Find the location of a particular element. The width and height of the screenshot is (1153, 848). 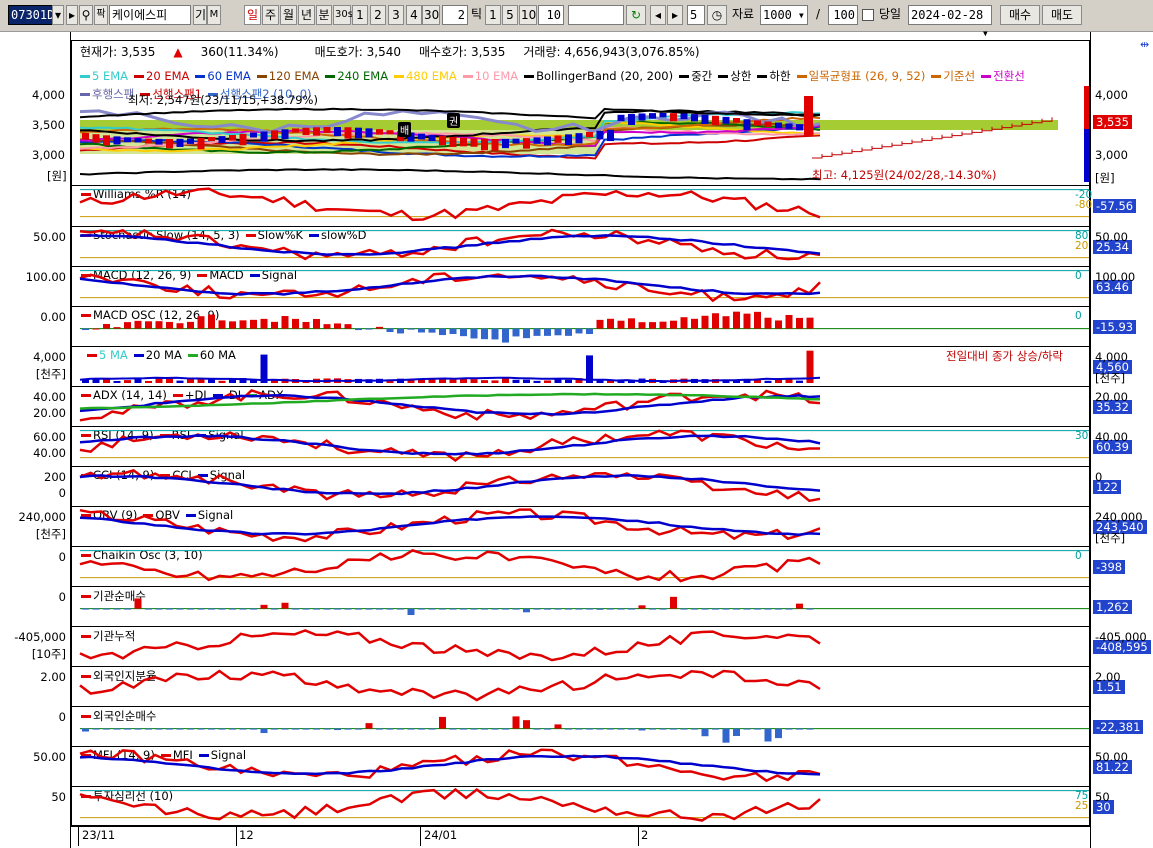

period-tab-3: 3 is located at coordinates (396, 15).